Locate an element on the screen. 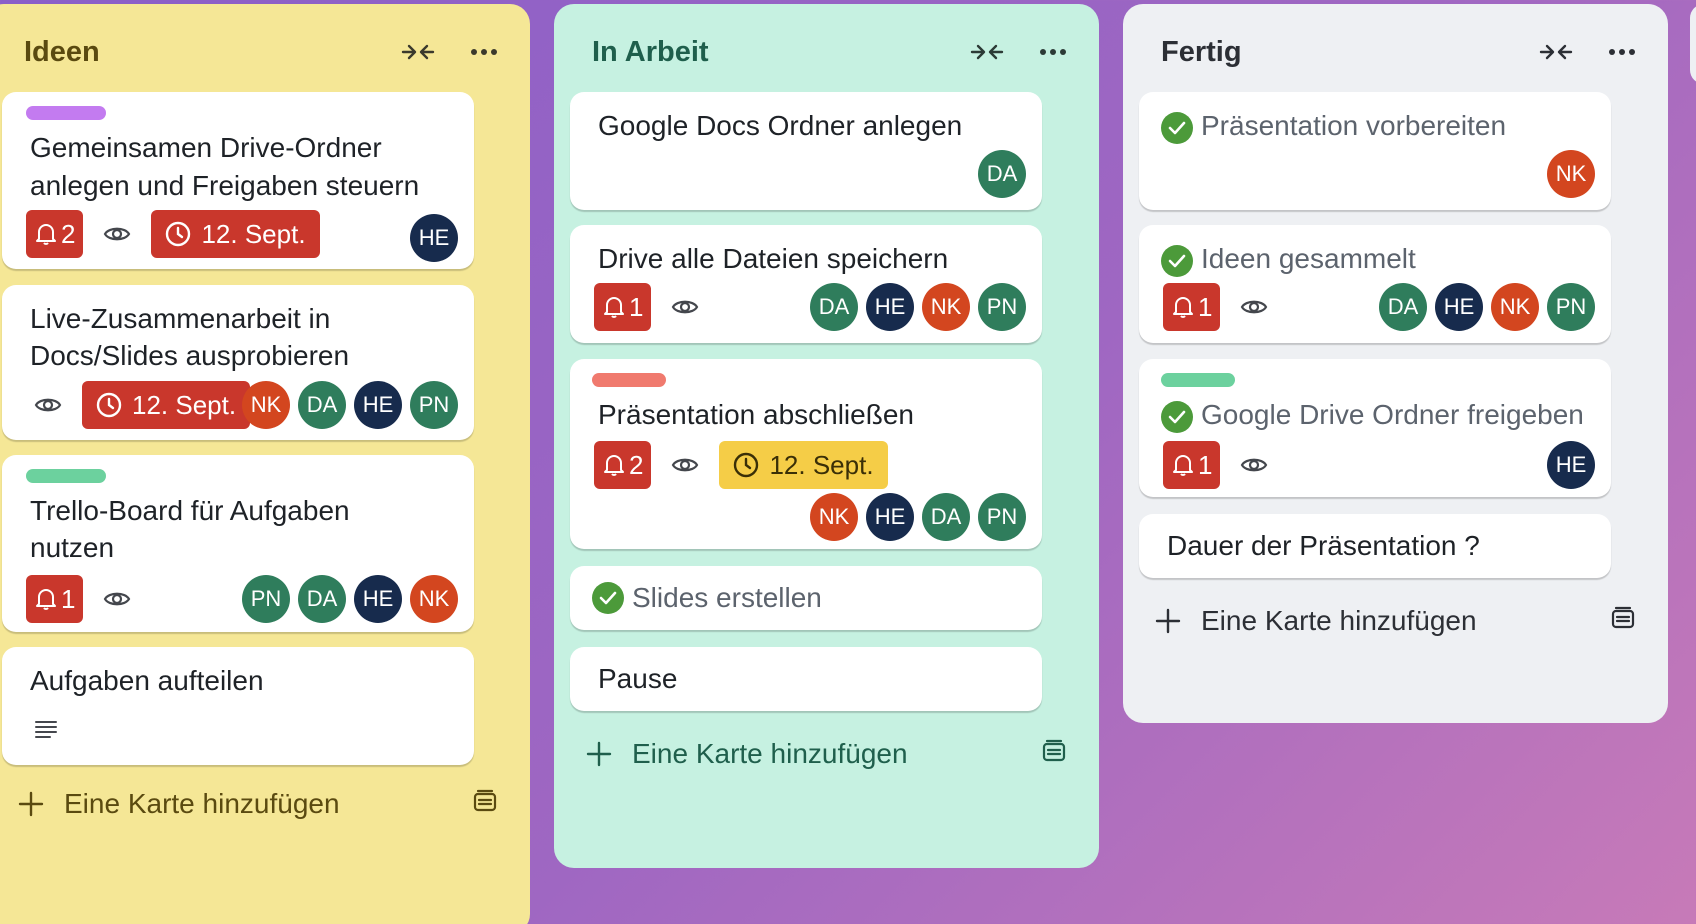 The width and height of the screenshot is (1696, 924). card: Google Drive Ordner freigeben 1 HE is located at coordinates (1375, 428).